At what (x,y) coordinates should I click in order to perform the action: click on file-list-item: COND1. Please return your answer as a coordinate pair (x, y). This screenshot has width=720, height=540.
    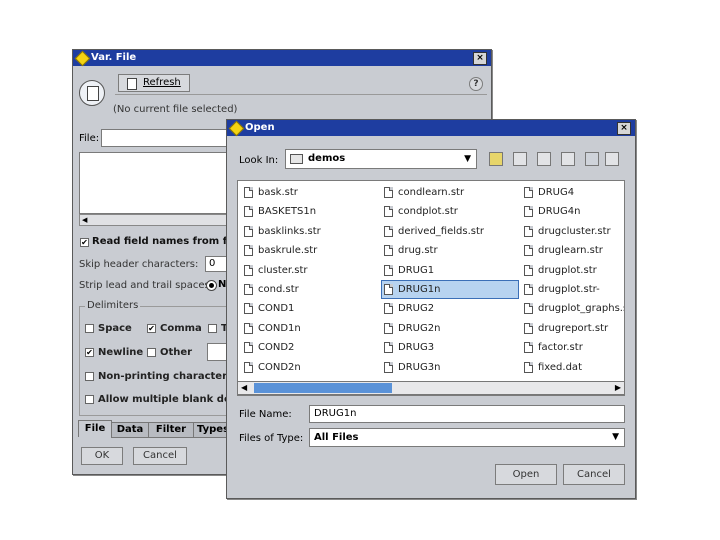
    Looking at the image, I should click on (310, 308).